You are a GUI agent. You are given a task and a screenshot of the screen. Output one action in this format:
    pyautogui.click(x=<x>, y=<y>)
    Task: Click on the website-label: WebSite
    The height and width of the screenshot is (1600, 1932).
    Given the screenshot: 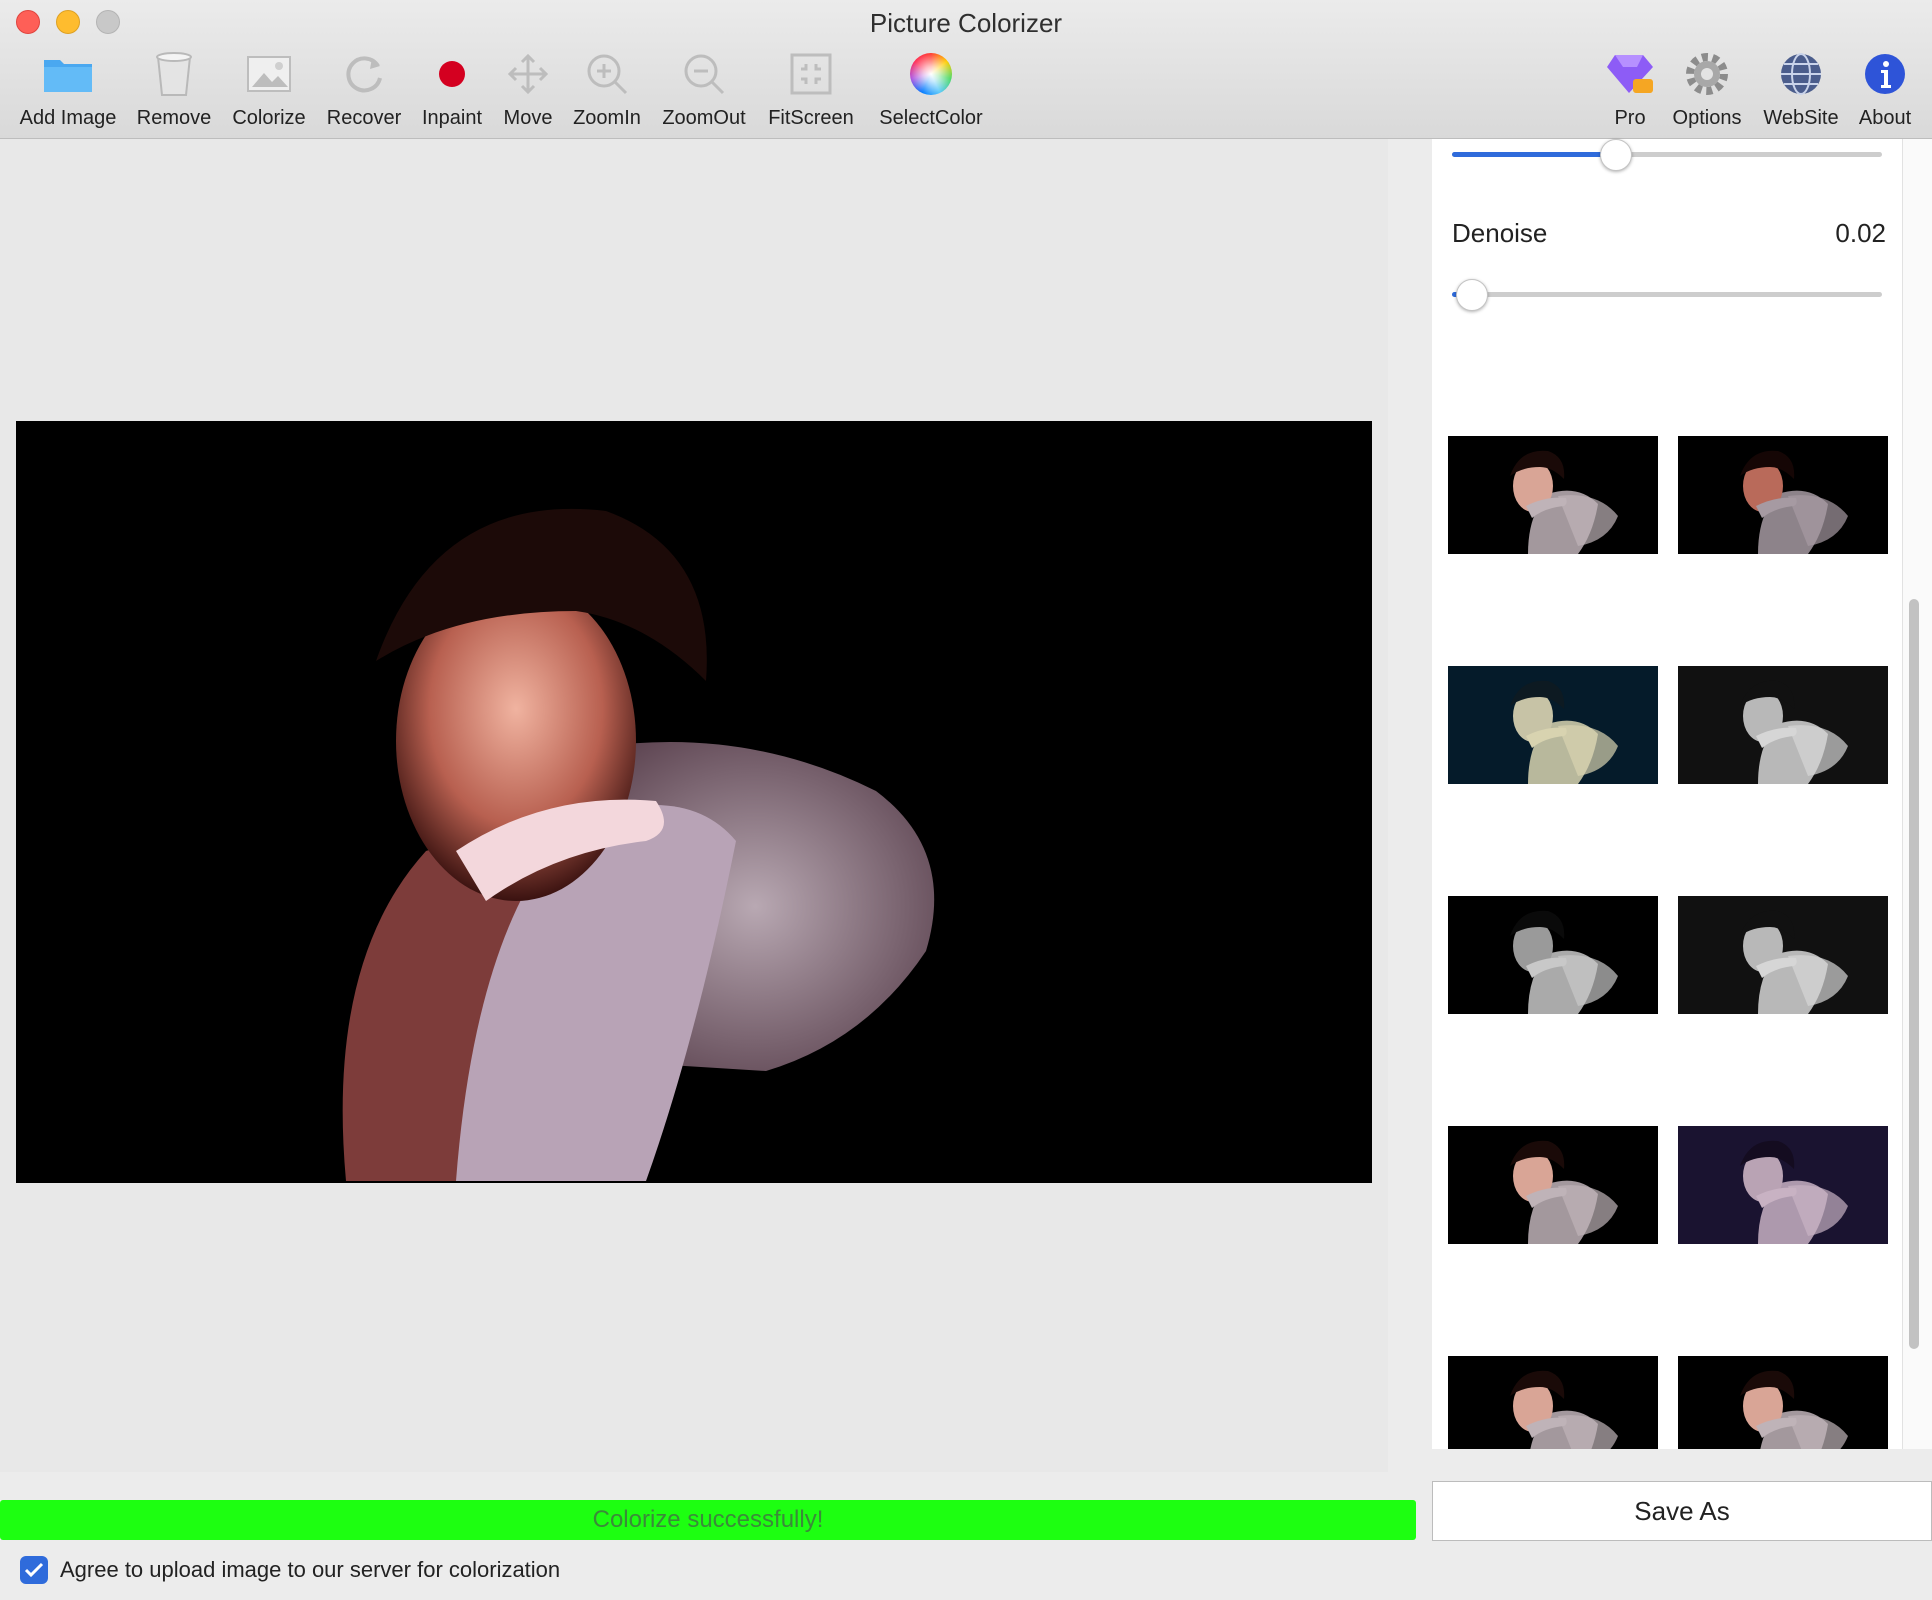 What is the action you would take?
    pyautogui.click(x=1801, y=118)
    